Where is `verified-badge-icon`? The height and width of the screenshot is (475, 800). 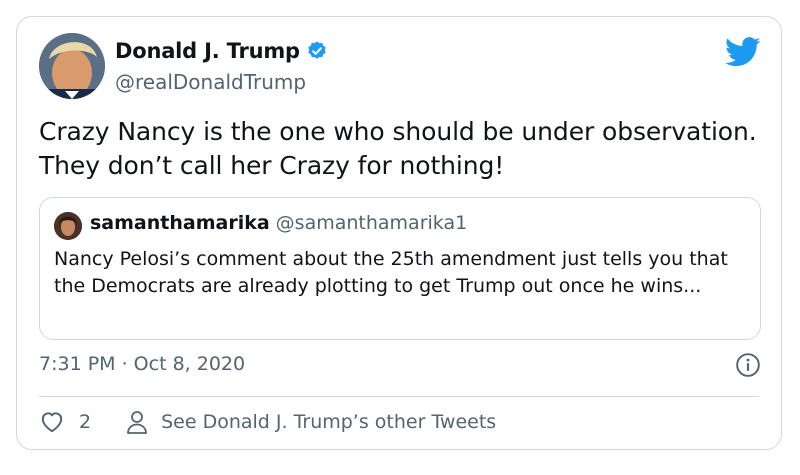 verified-badge-icon is located at coordinates (317, 50).